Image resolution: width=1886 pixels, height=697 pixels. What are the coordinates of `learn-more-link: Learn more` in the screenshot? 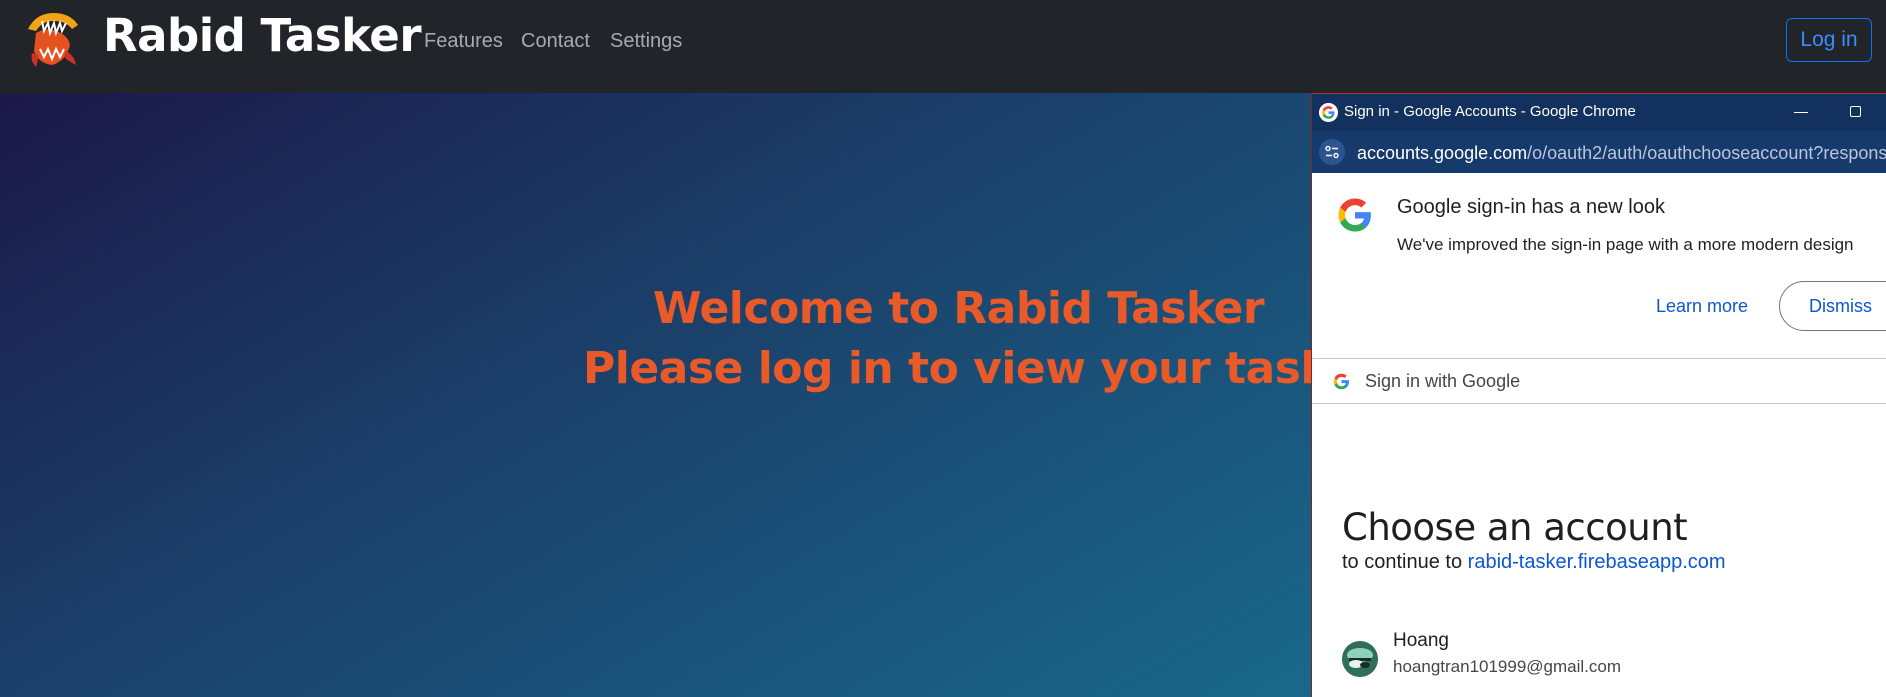 It's located at (1702, 306).